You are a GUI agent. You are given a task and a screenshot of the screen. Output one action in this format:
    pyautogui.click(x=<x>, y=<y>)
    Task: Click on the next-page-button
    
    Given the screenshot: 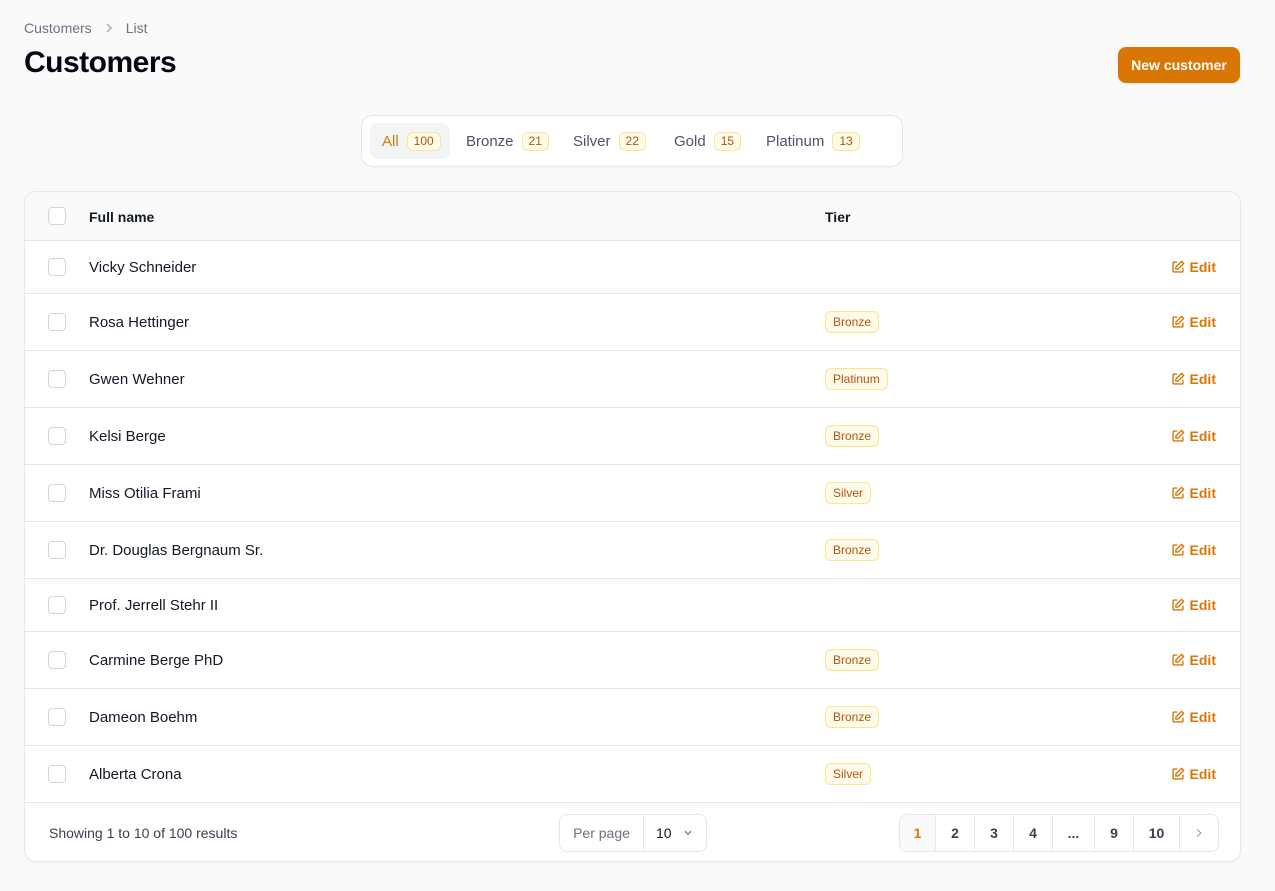 What is the action you would take?
    pyautogui.click(x=1199, y=833)
    